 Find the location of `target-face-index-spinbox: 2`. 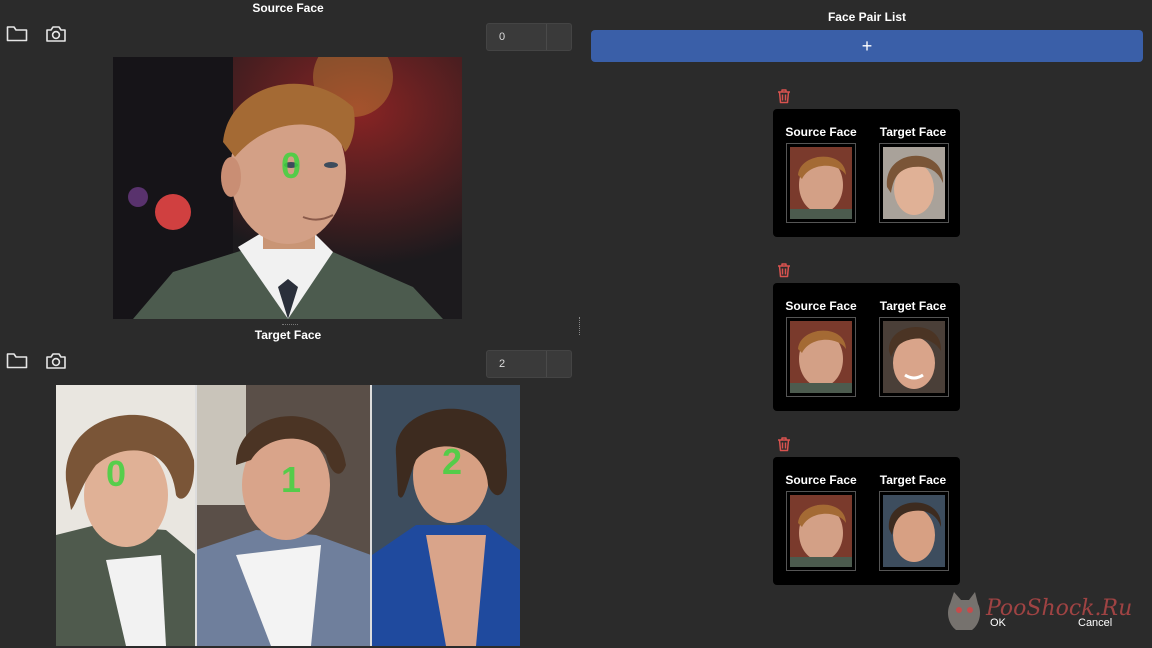

target-face-index-spinbox: 2 is located at coordinates (529, 364).